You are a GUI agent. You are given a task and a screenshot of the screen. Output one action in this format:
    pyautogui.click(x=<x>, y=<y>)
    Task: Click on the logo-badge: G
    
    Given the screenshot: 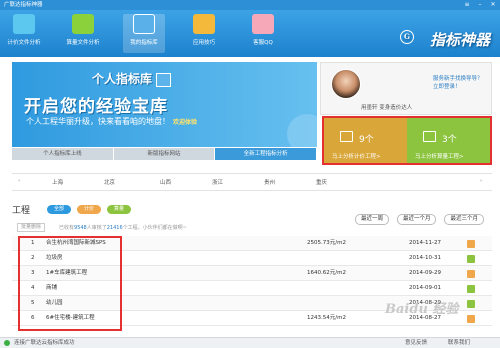 What is the action you would take?
    pyautogui.click(x=407, y=37)
    